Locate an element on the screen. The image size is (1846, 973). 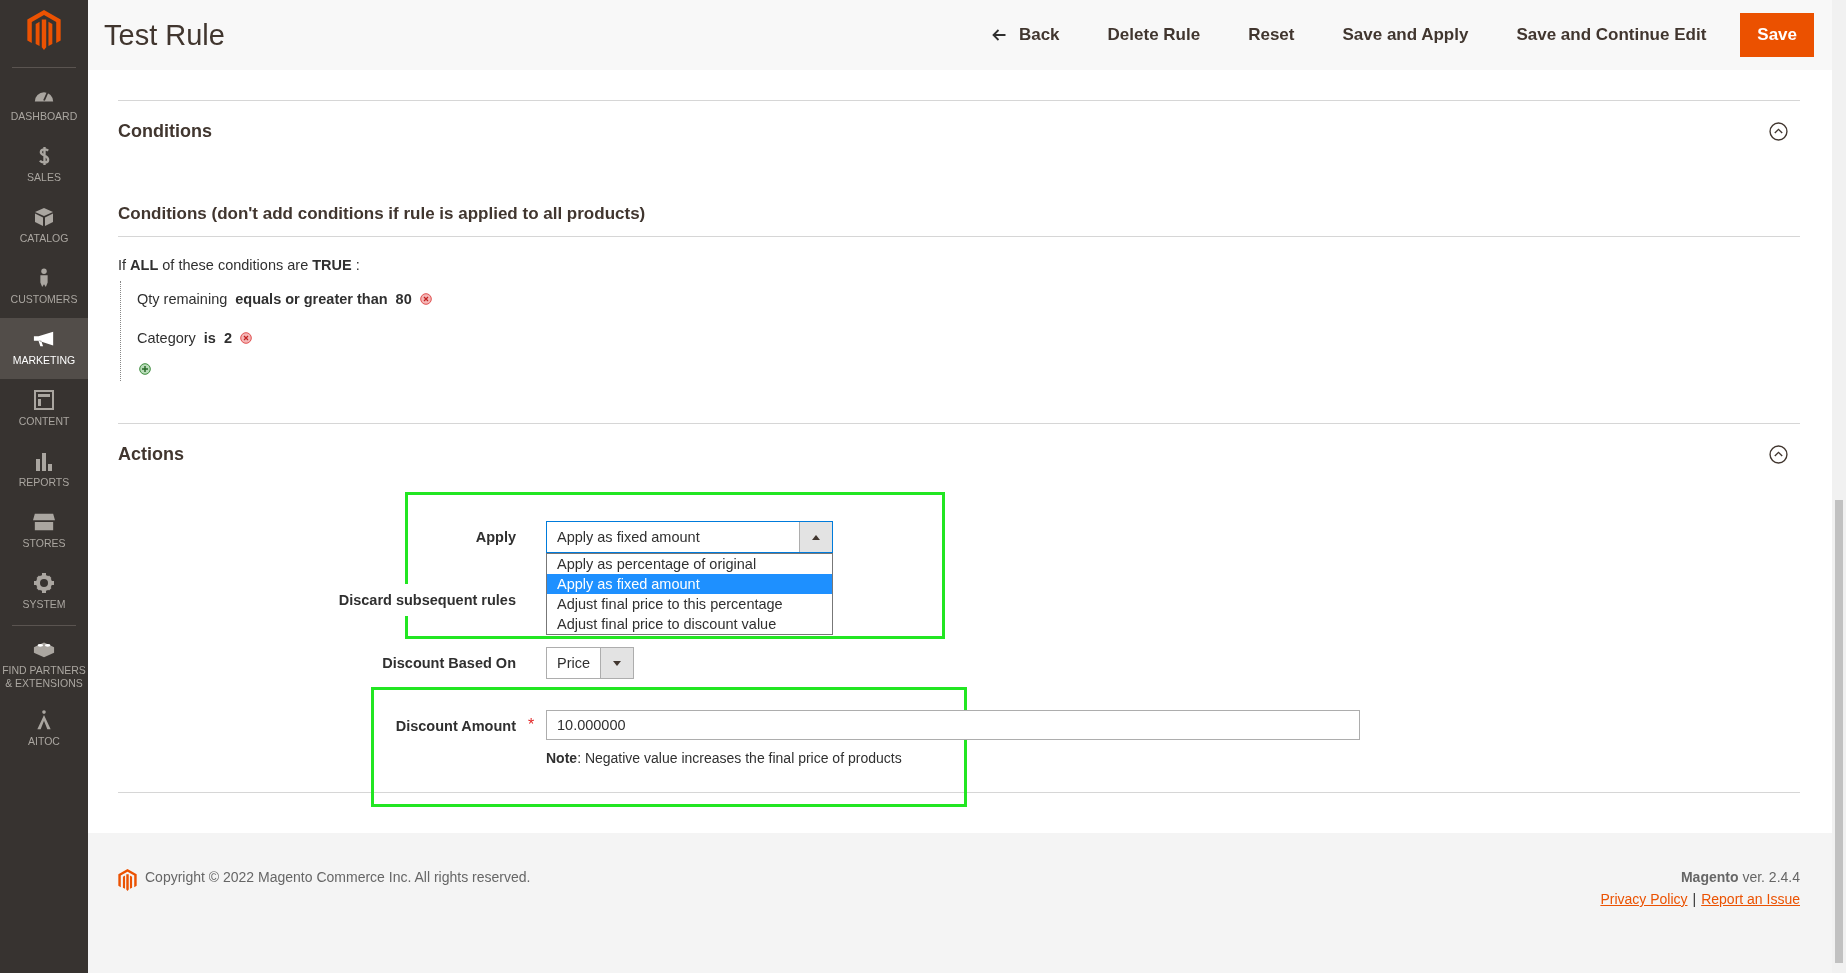
megaphone-icon is located at coordinates (44, 339).